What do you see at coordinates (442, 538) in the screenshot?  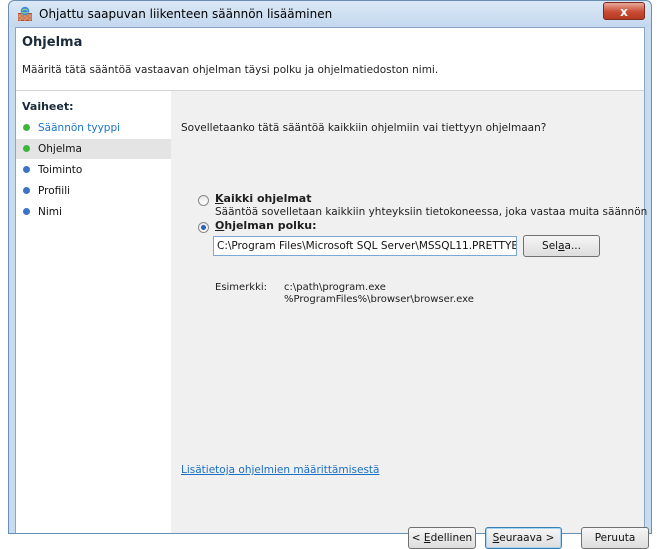 I see `back-button: < Edellinen` at bounding box center [442, 538].